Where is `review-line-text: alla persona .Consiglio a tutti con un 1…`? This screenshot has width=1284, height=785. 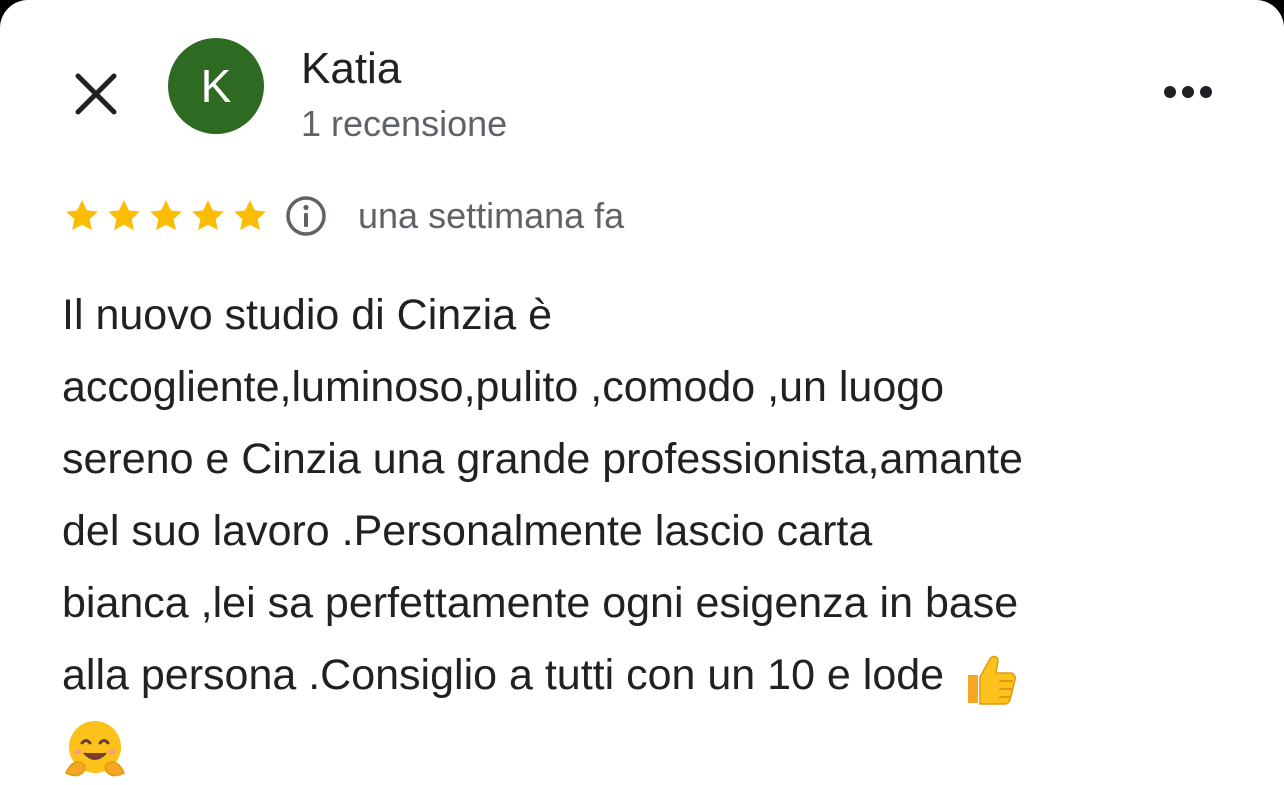 review-line-text: alla persona .Consiglio a tutti con un 1… is located at coordinates (503, 675).